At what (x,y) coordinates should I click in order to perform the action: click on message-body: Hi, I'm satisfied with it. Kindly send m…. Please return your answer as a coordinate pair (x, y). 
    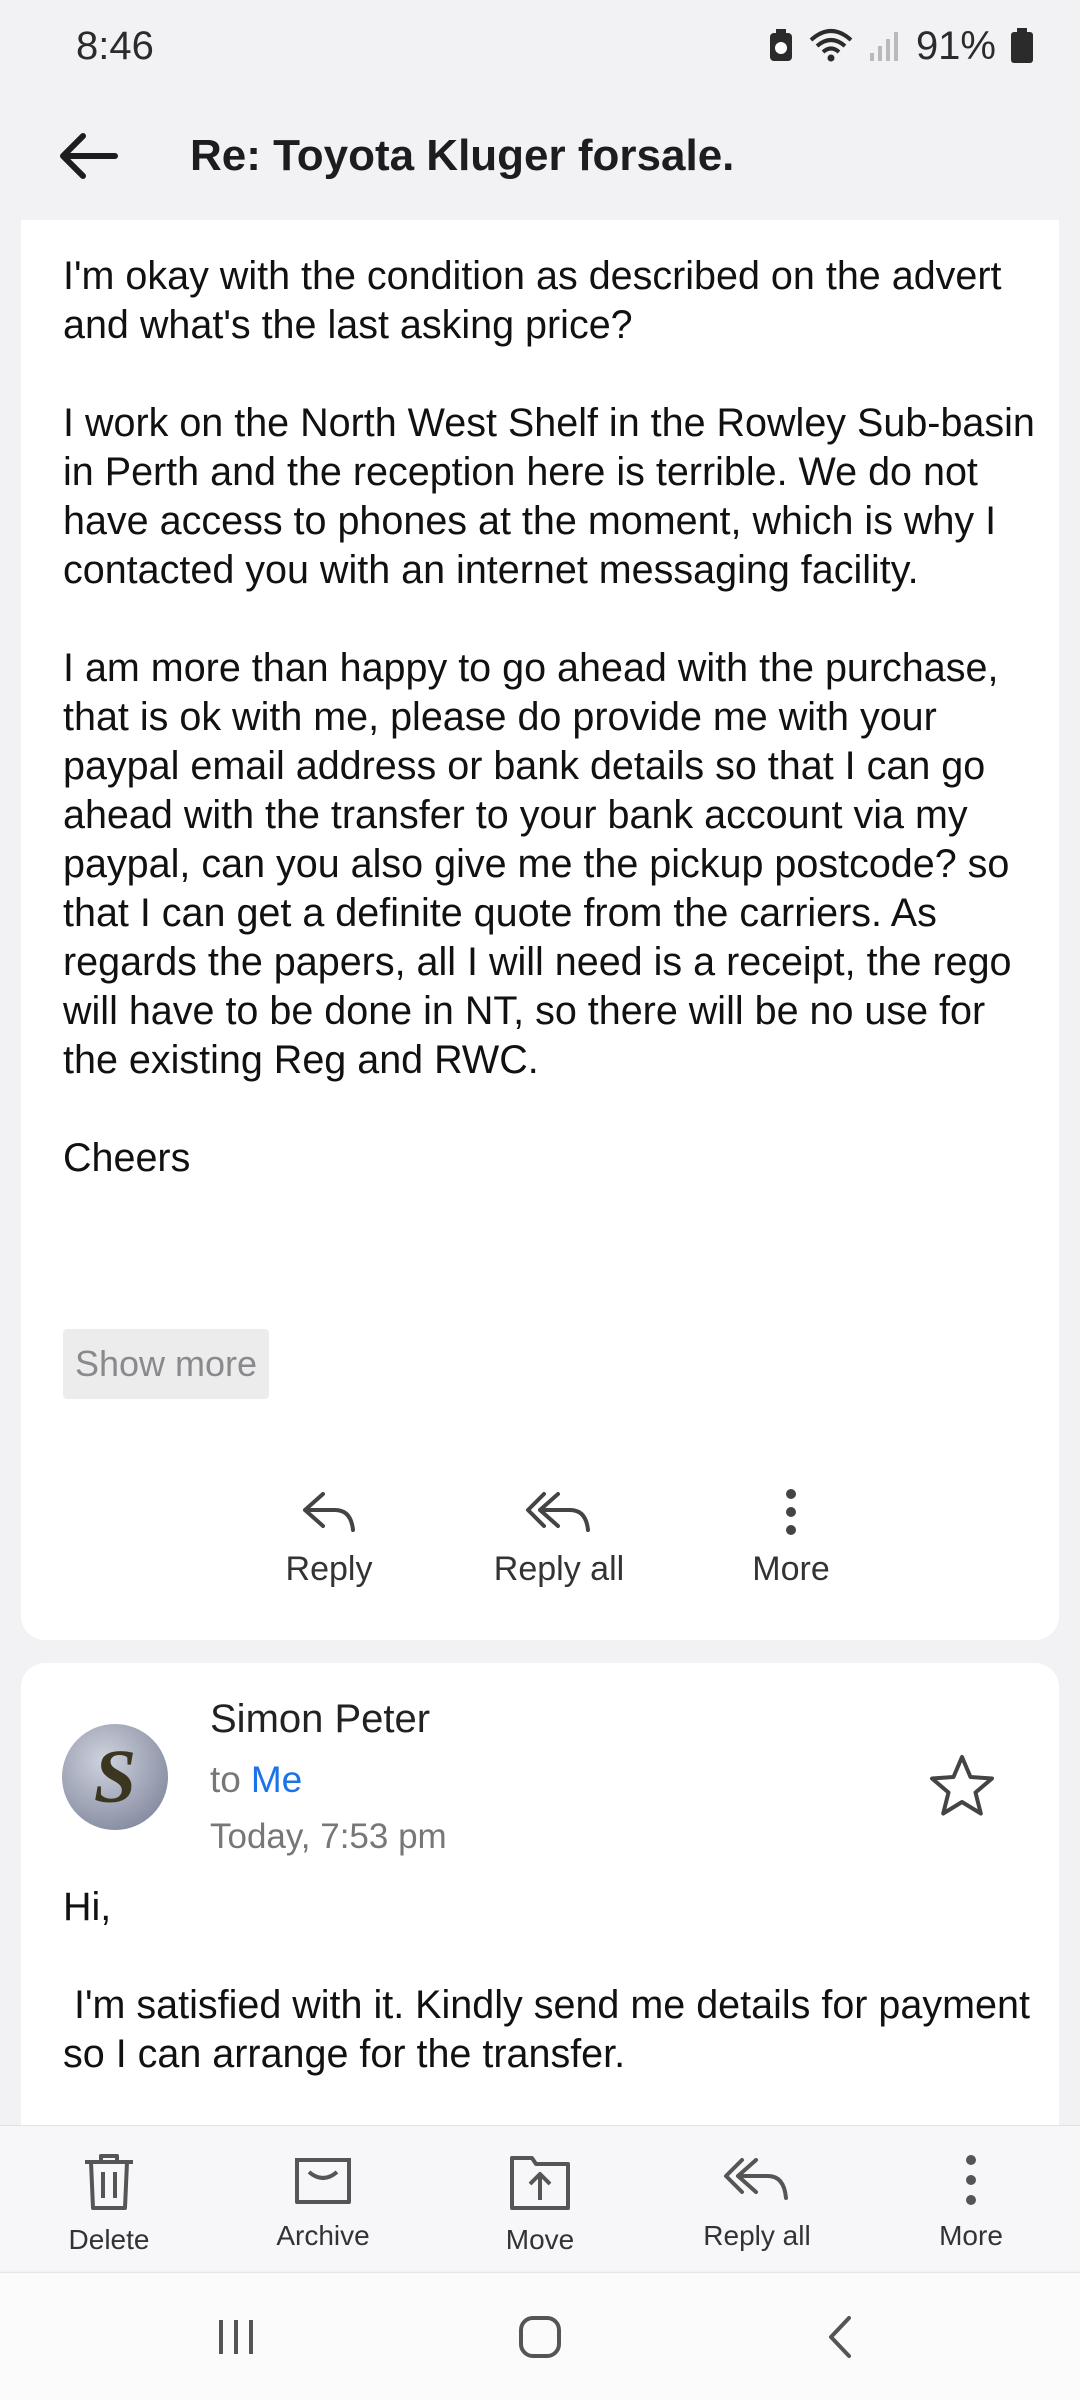
    Looking at the image, I should click on (553, 2004).